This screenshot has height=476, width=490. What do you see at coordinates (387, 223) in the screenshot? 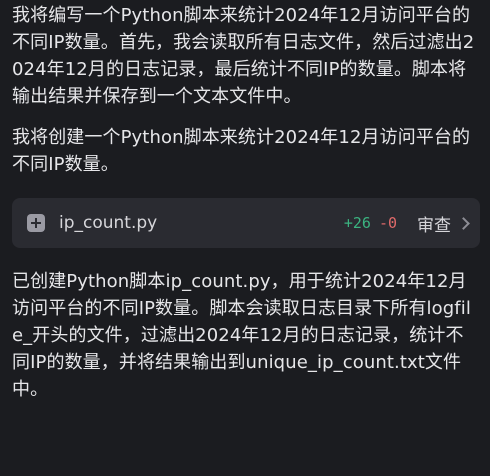
I see `deletions-count: -0` at bounding box center [387, 223].